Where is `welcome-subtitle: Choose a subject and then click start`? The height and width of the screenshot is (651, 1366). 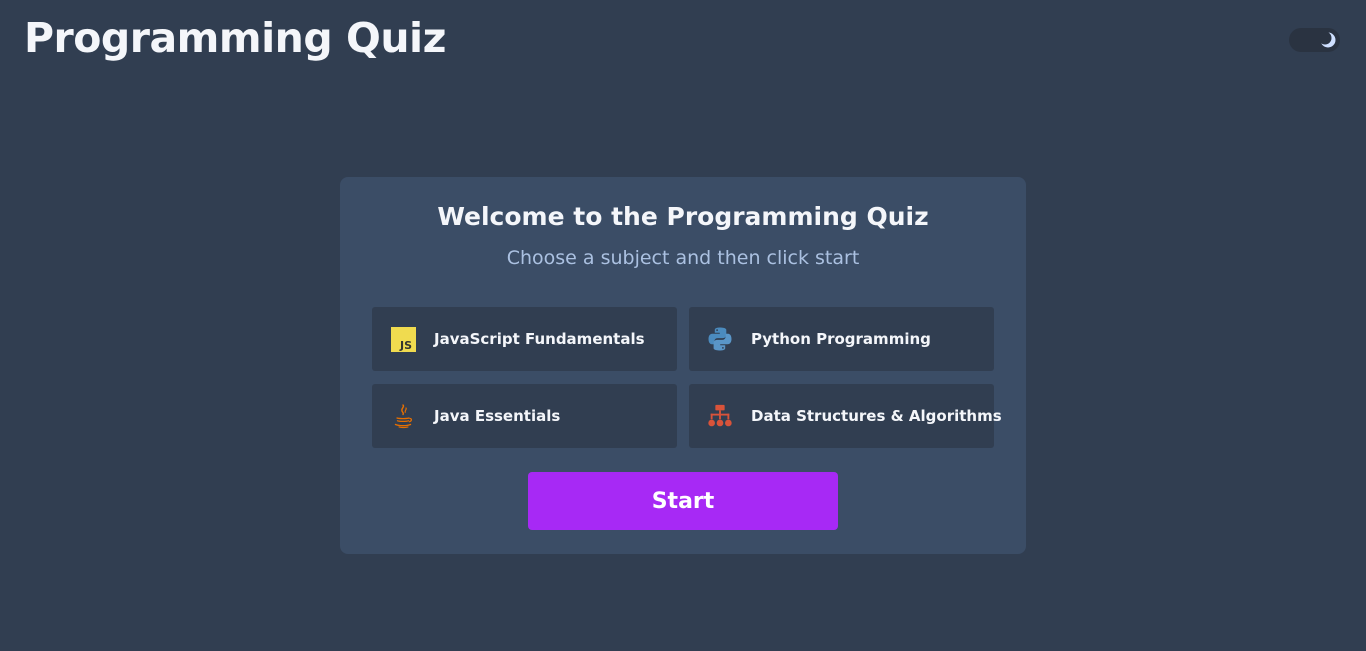 welcome-subtitle: Choose a subject and then click start is located at coordinates (683, 258).